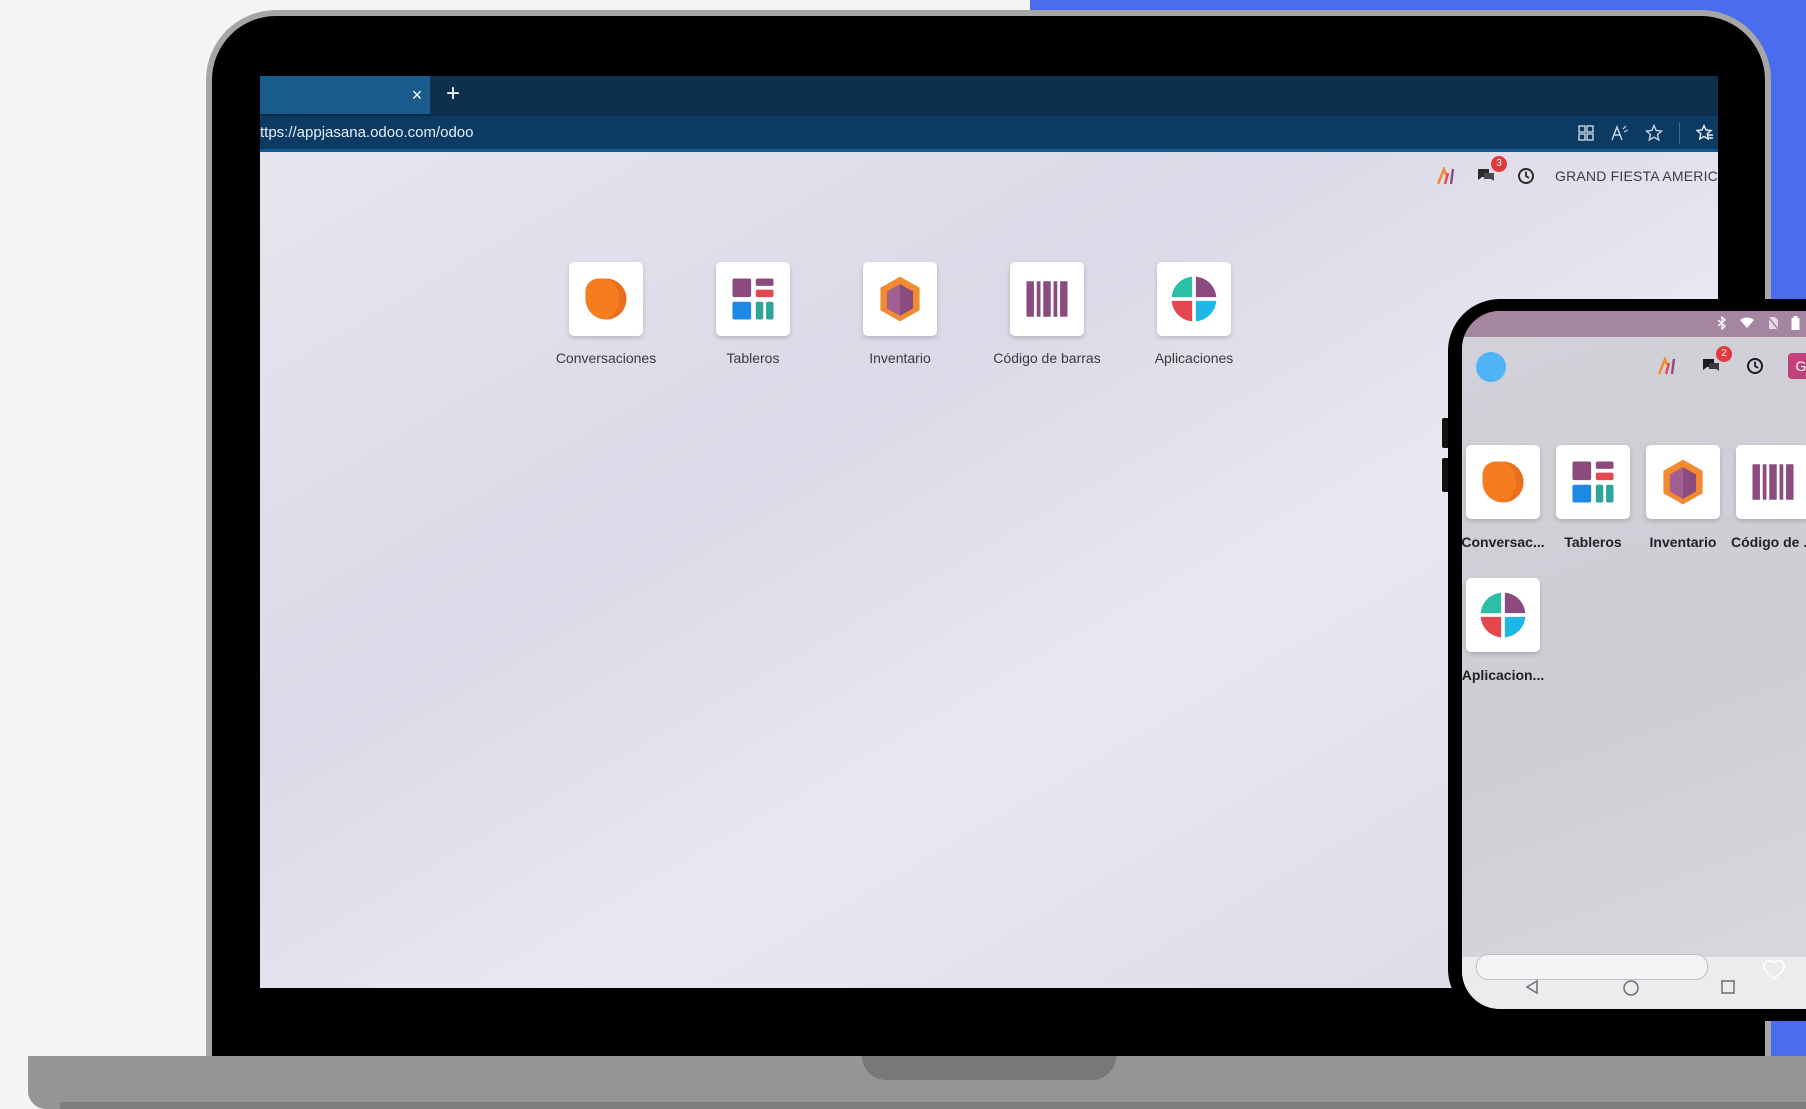  Describe the element at coordinates (1724, 354) in the screenshot. I see `notification-badge: 2` at that location.